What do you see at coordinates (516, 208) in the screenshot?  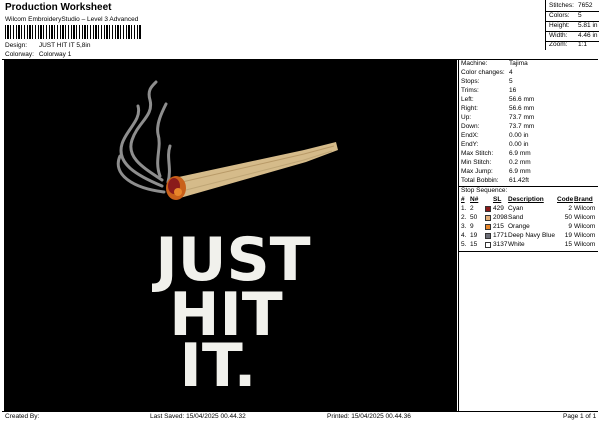 I see `stop-desc: Cyan` at bounding box center [516, 208].